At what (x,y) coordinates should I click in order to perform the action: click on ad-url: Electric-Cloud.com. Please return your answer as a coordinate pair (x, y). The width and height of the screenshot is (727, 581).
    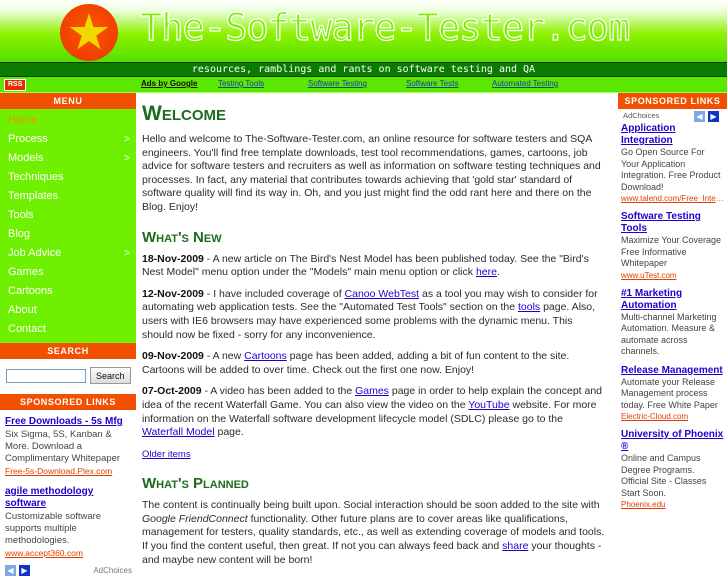
    Looking at the image, I should click on (672, 417).